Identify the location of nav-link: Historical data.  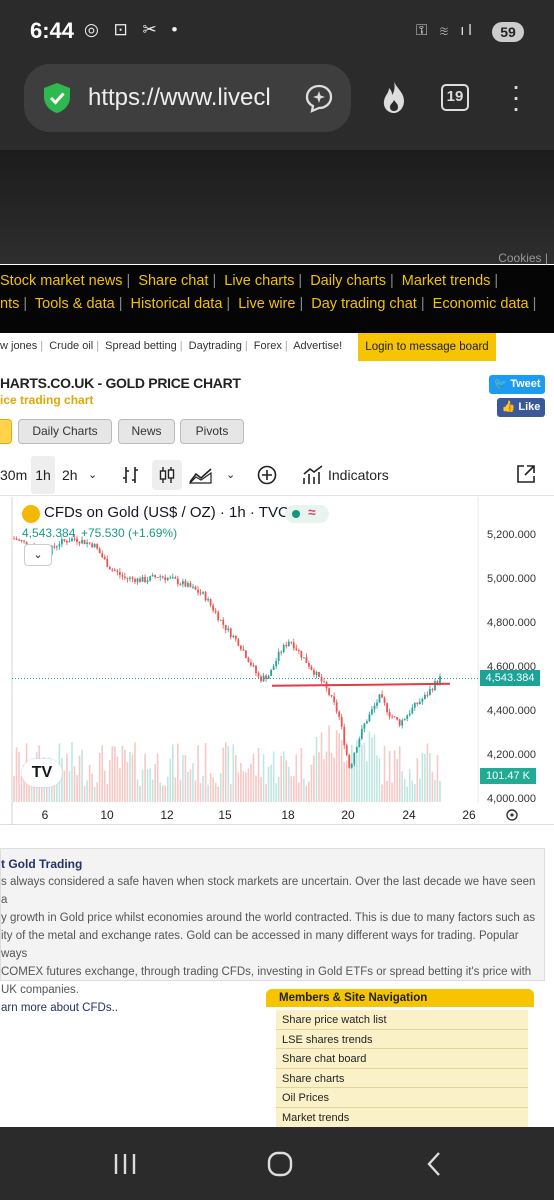
(177, 304).